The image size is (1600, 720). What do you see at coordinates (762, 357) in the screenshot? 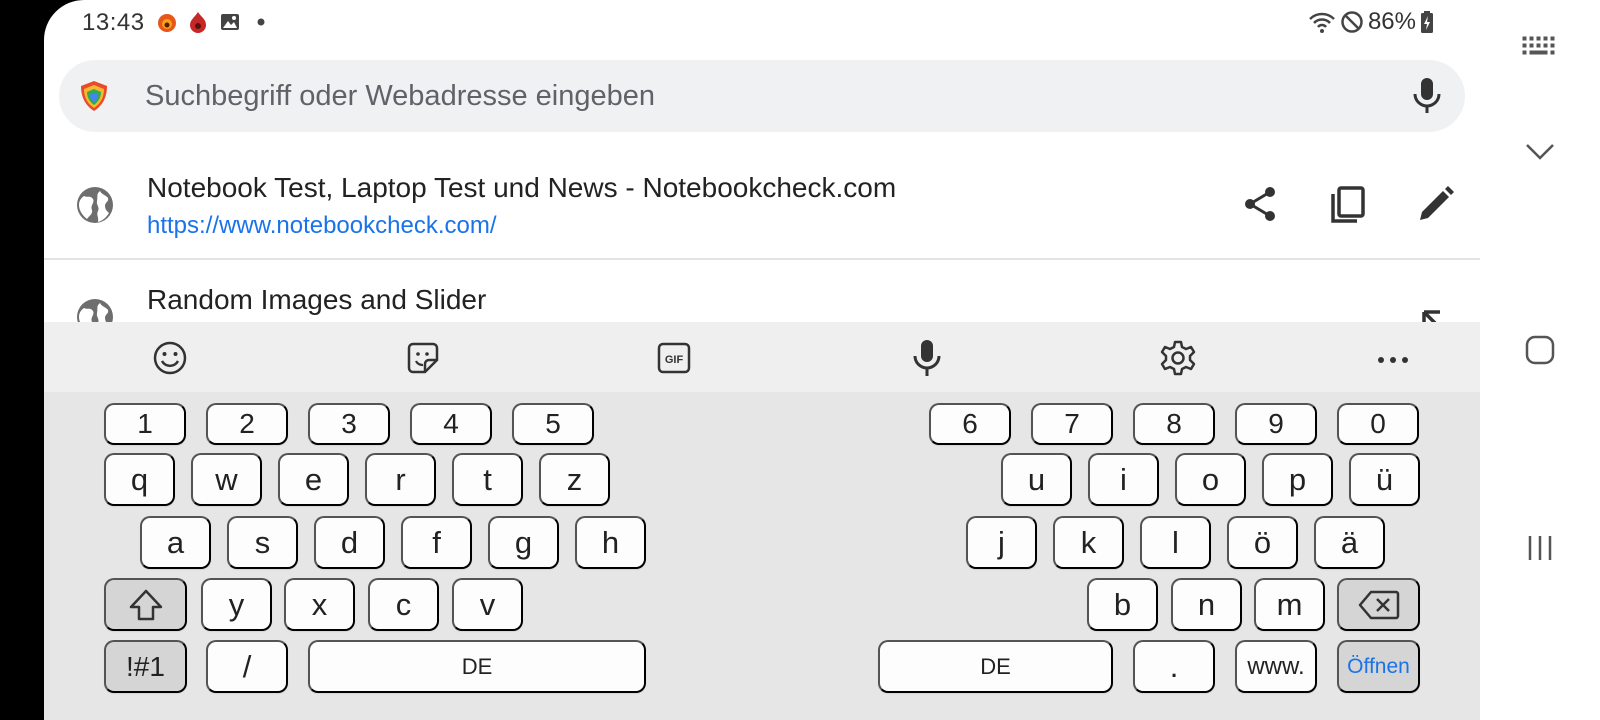
I see `keyboard-toolbar: GIF` at bounding box center [762, 357].